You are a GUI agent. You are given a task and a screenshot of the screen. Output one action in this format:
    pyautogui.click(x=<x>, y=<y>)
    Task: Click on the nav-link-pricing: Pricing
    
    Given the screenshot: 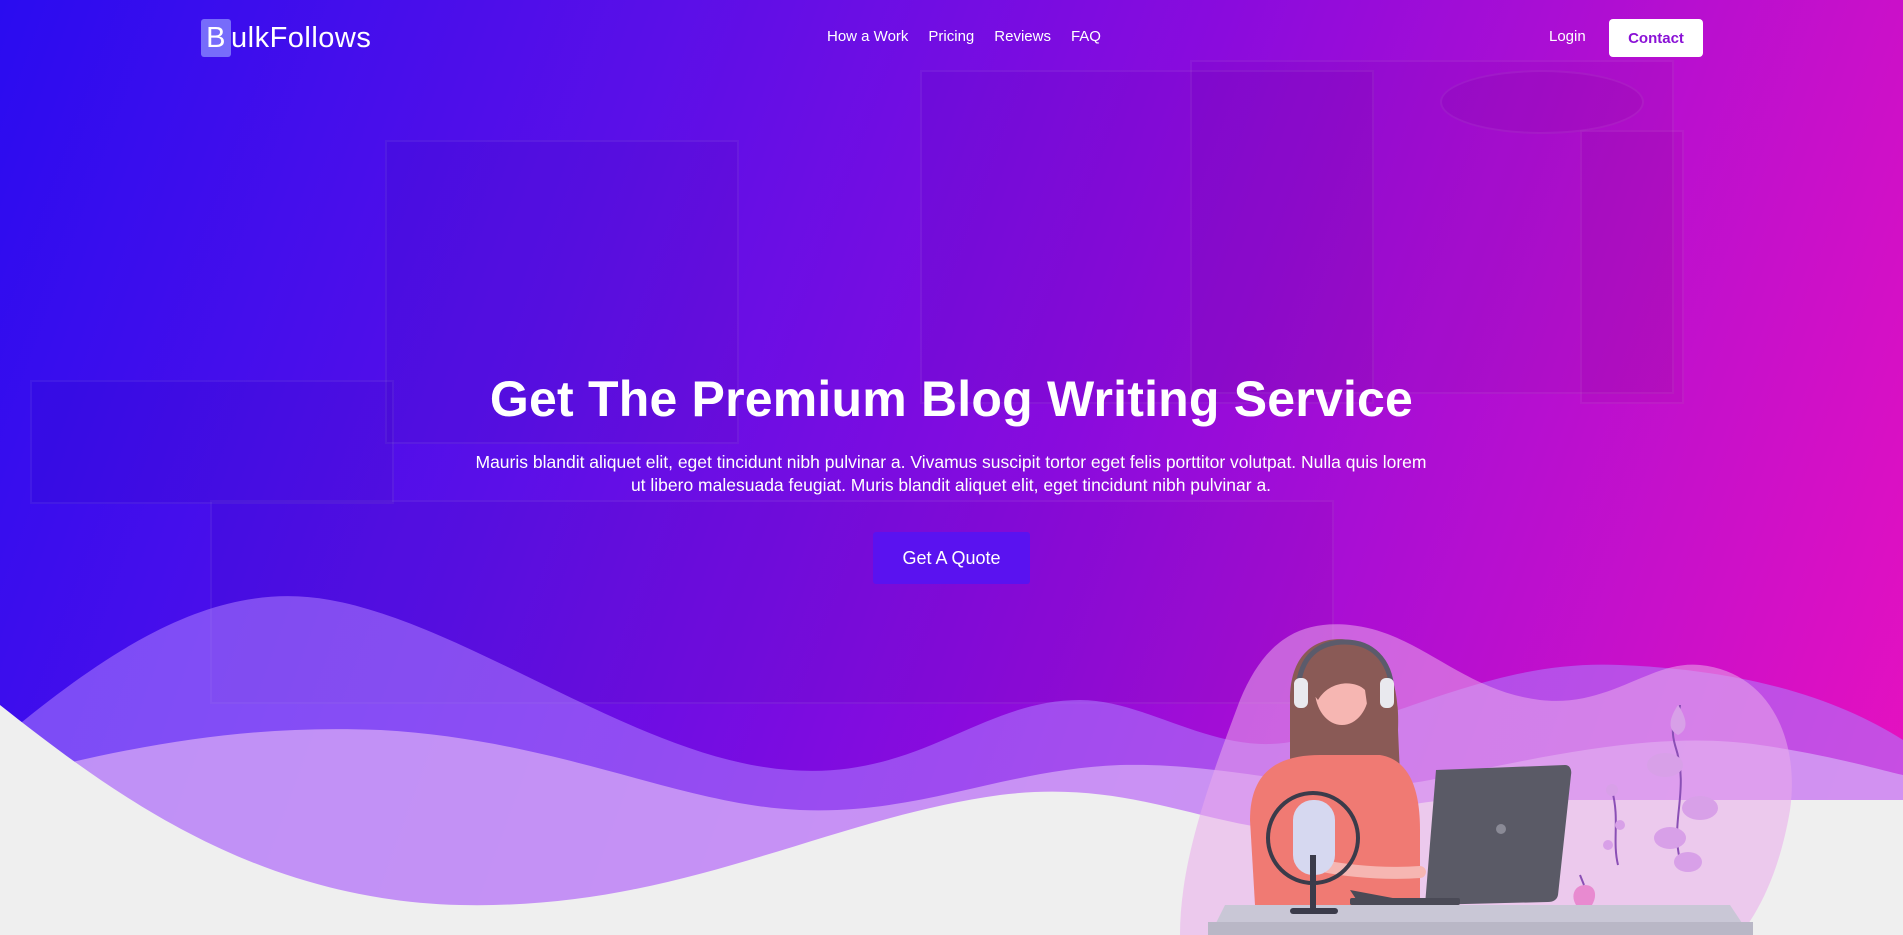 What is the action you would take?
    pyautogui.click(x=951, y=36)
    